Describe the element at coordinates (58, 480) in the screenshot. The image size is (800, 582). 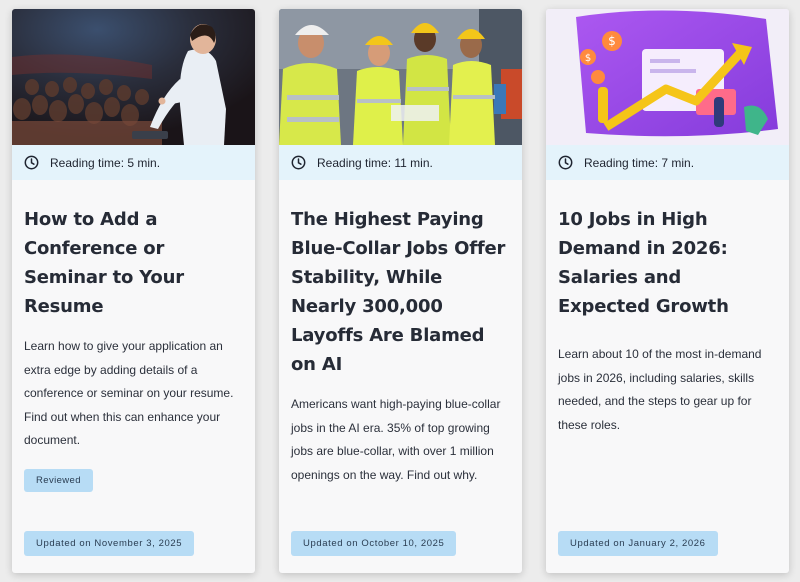
I see `reviewed-badge: Reviewed` at that location.